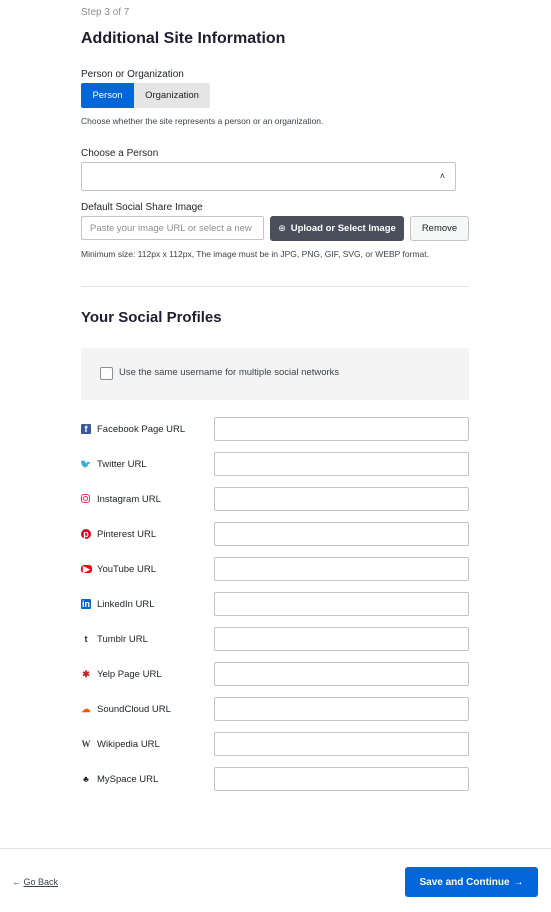 This screenshot has width=551, height=912. I want to click on social-row-youtube: ▶ YouTube URL, so click(275, 569).